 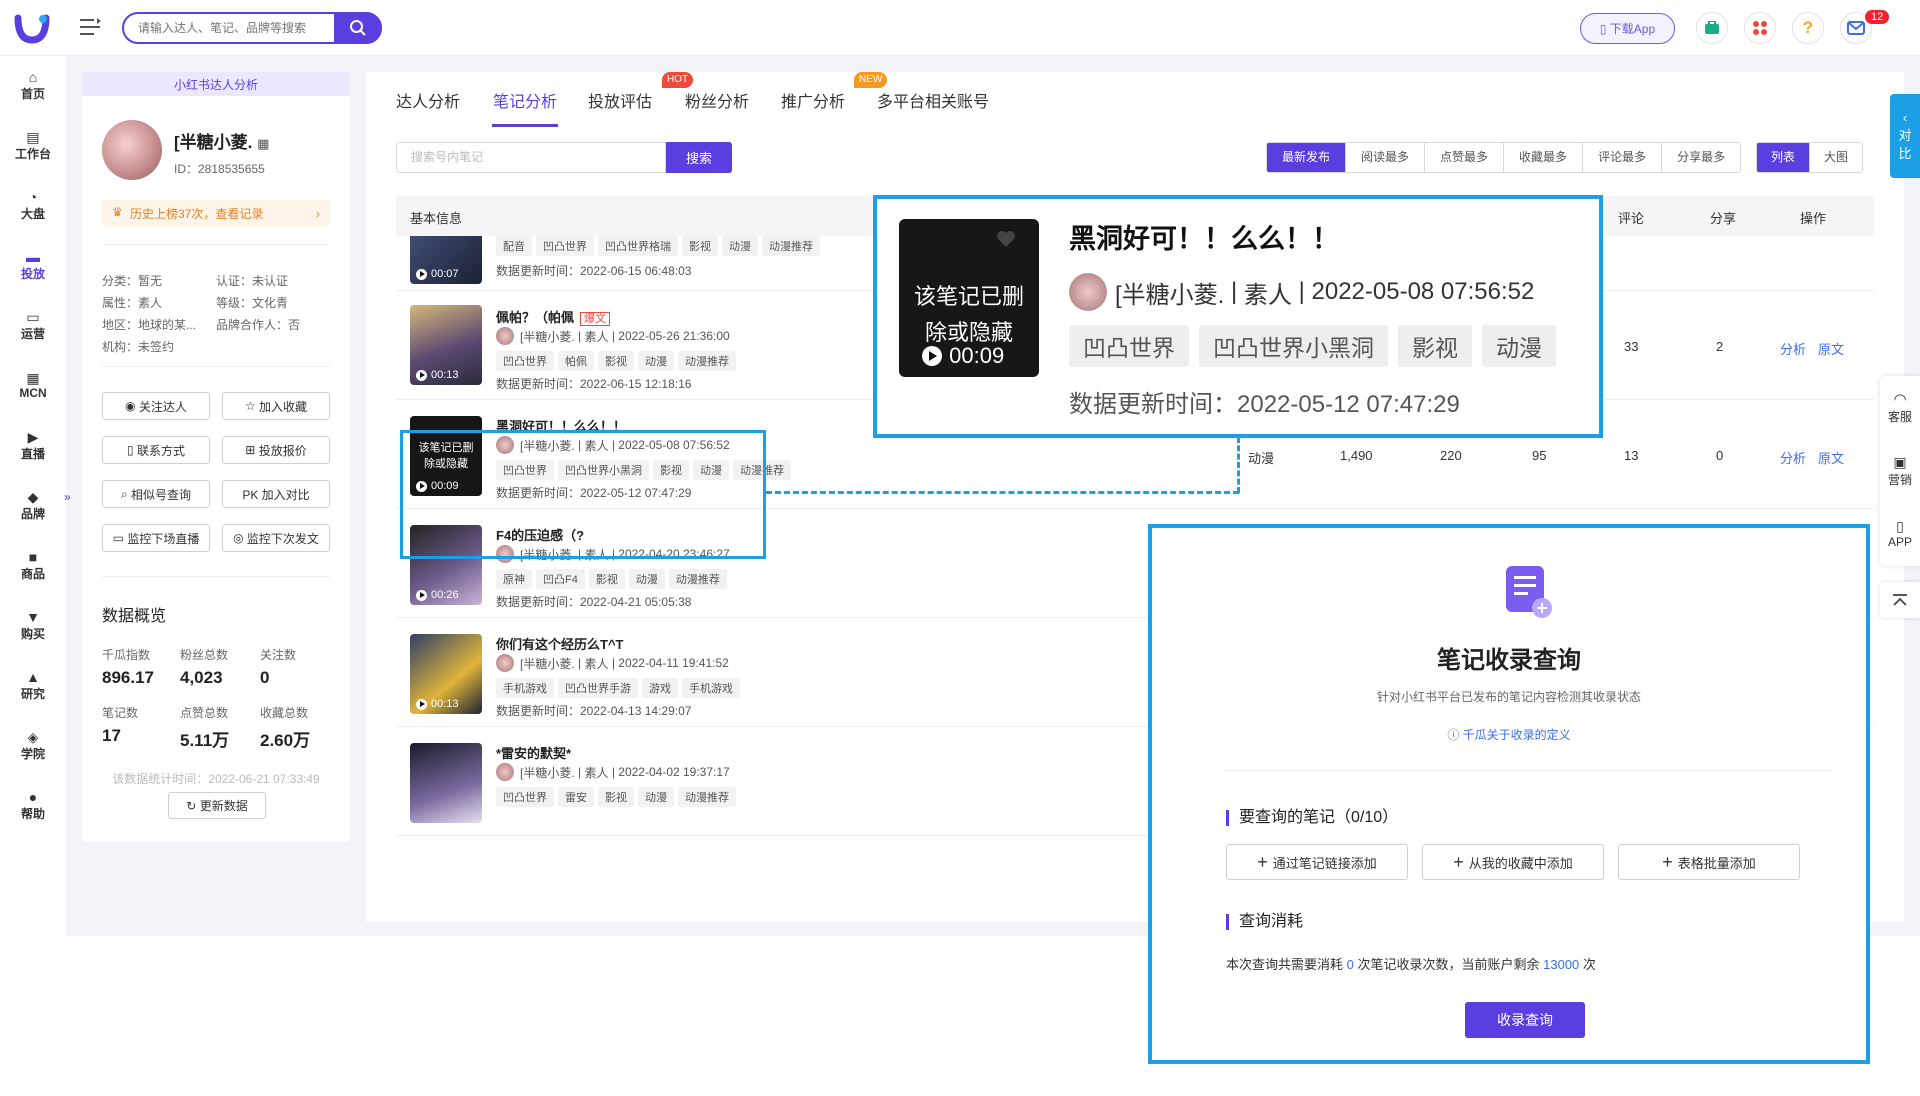 What do you see at coordinates (1307, 157) in the screenshot?
I see `sort-latest: 最新发布` at bounding box center [1307, 157].